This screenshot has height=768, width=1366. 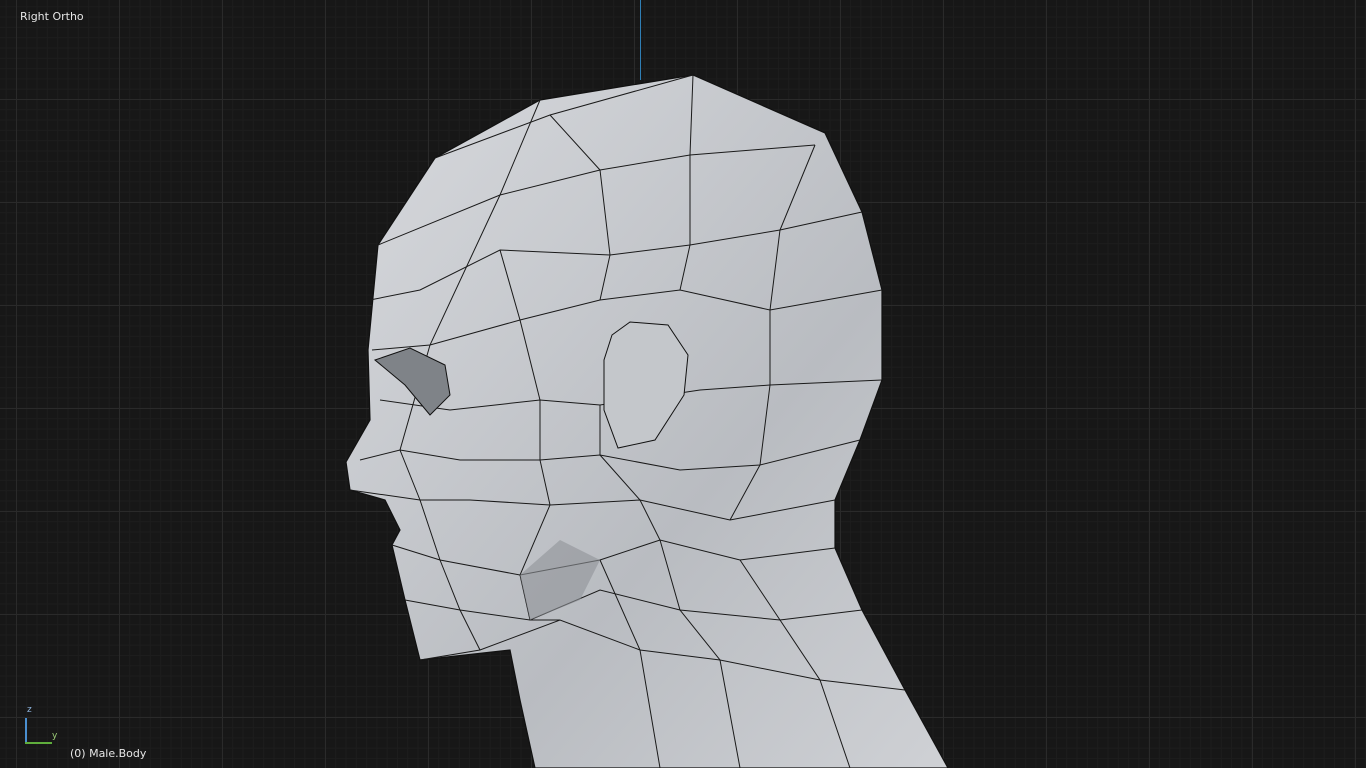 I want to click on z-axis-label: z, so click(x=29, y=710).